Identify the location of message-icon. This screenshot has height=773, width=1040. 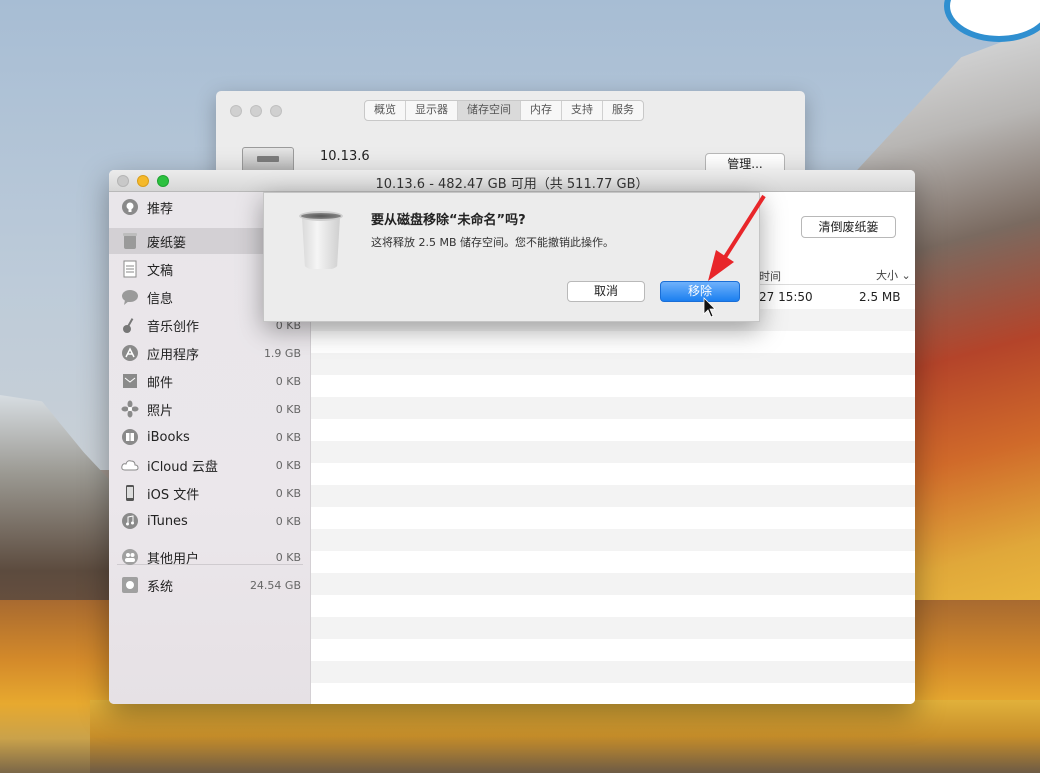
(130, 297).